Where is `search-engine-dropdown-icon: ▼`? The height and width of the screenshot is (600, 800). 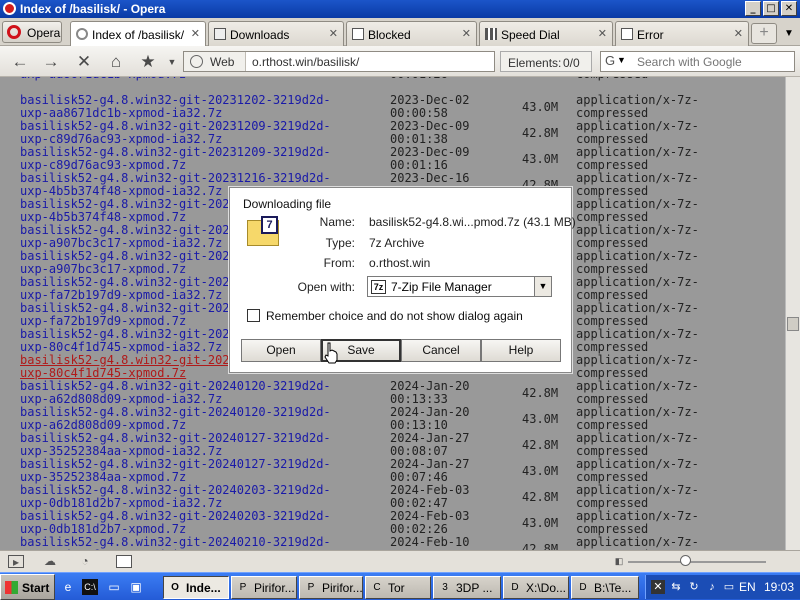
search-engine-dropdown-icon: ▼ is located at coordinates (621, 60).